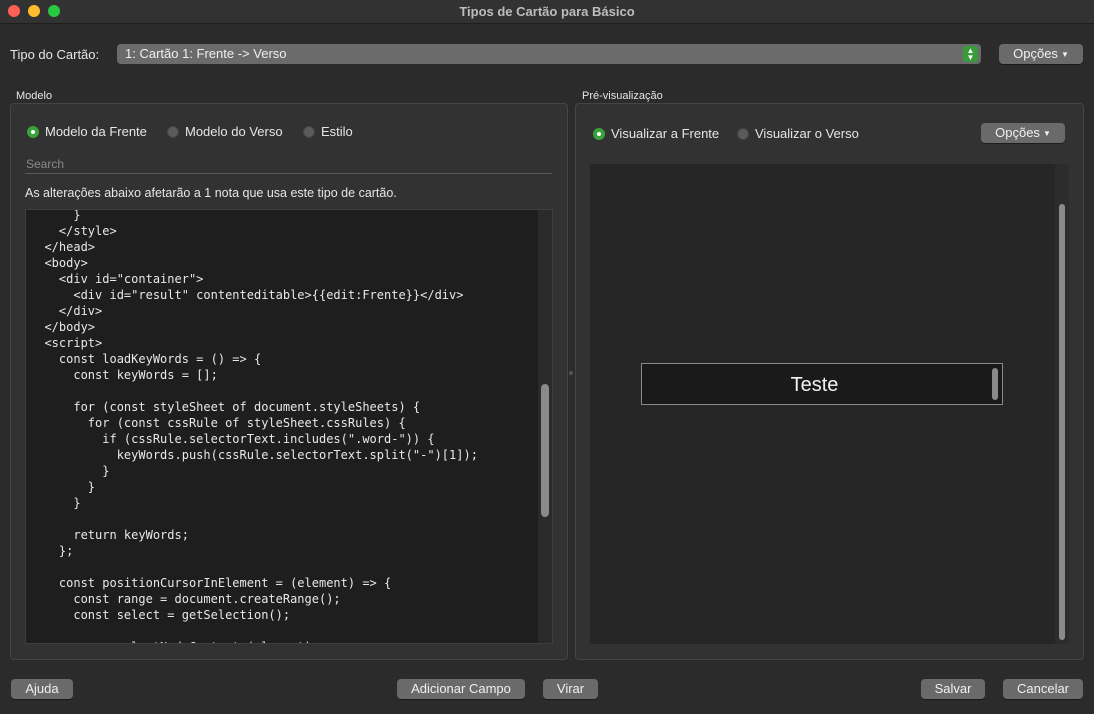  I want to click on cancel-button: Cancelar, so click(1043, 689).